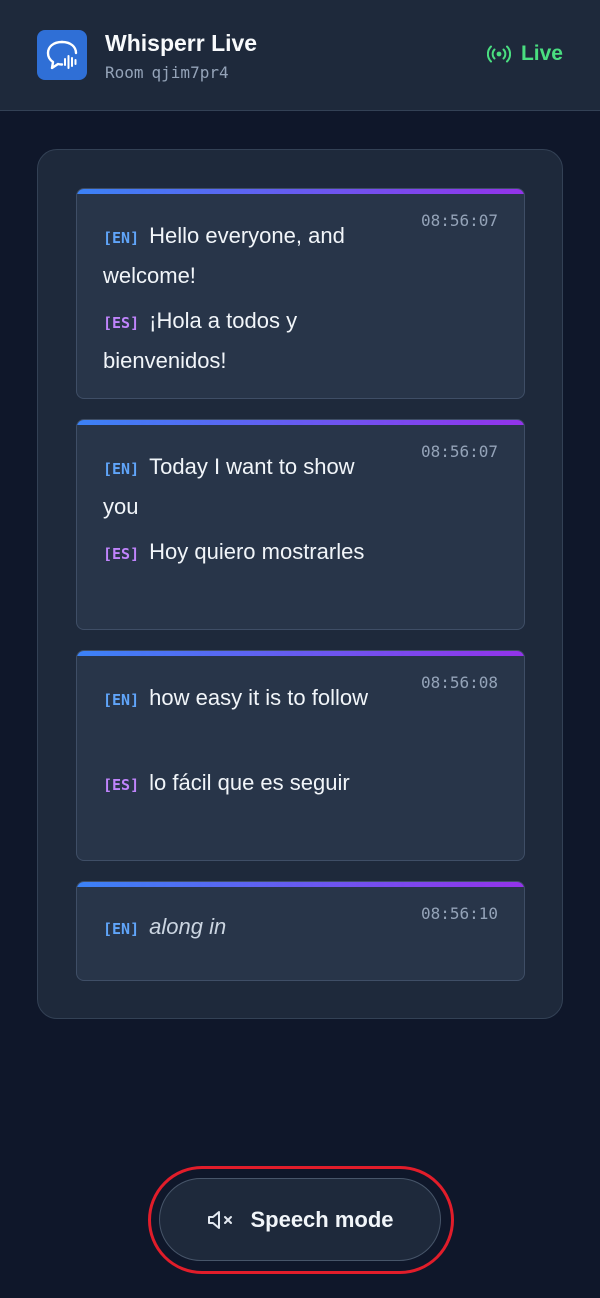 This screenshot has width=600, height=1298. I want to click on transcript-line-en: [EN] Hello everyone, and welcome!, so click(238, 255).